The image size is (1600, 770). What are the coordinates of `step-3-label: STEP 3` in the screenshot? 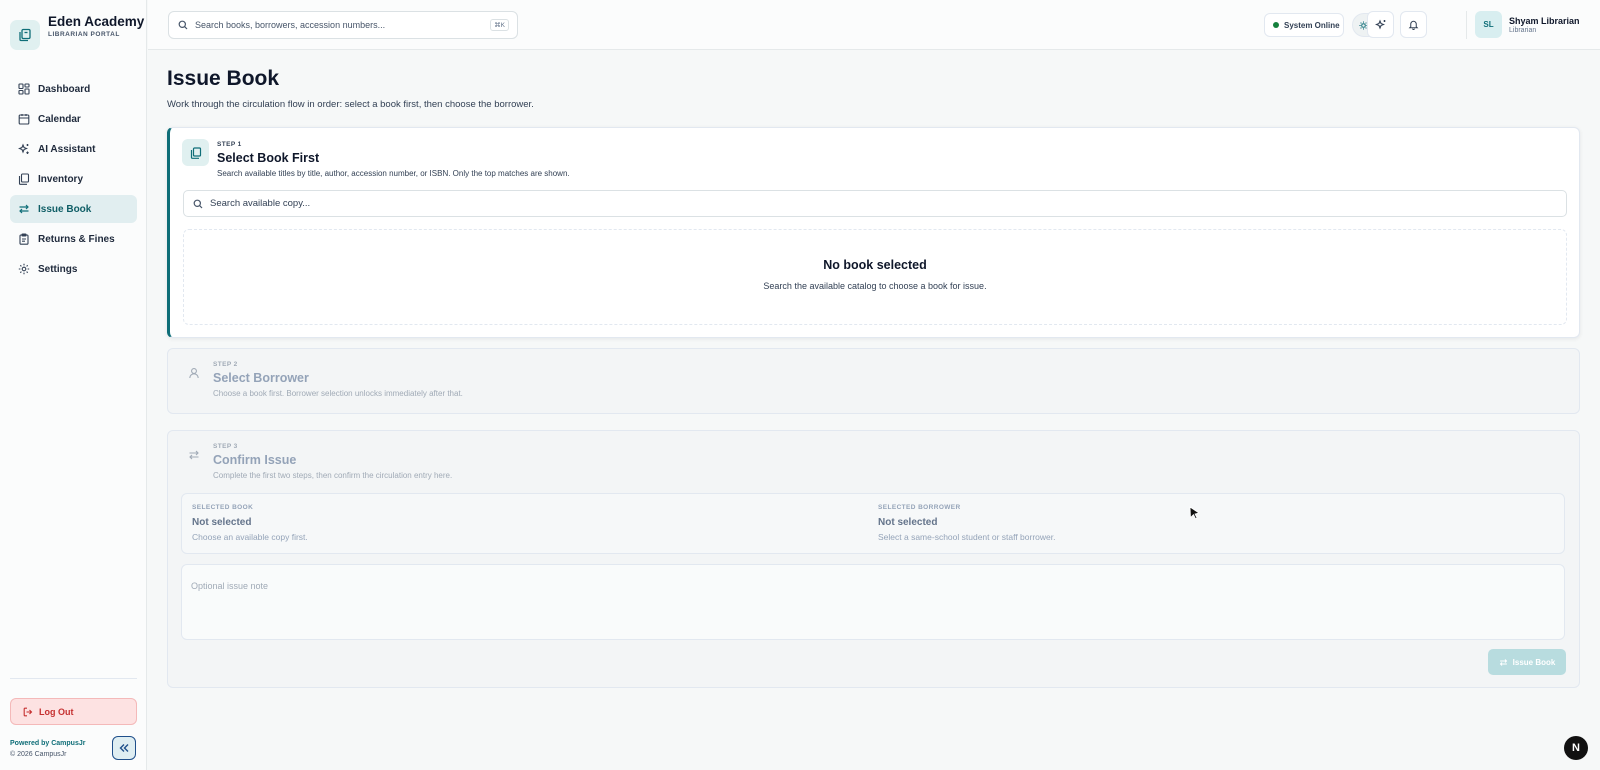 It's located at (225, 446).